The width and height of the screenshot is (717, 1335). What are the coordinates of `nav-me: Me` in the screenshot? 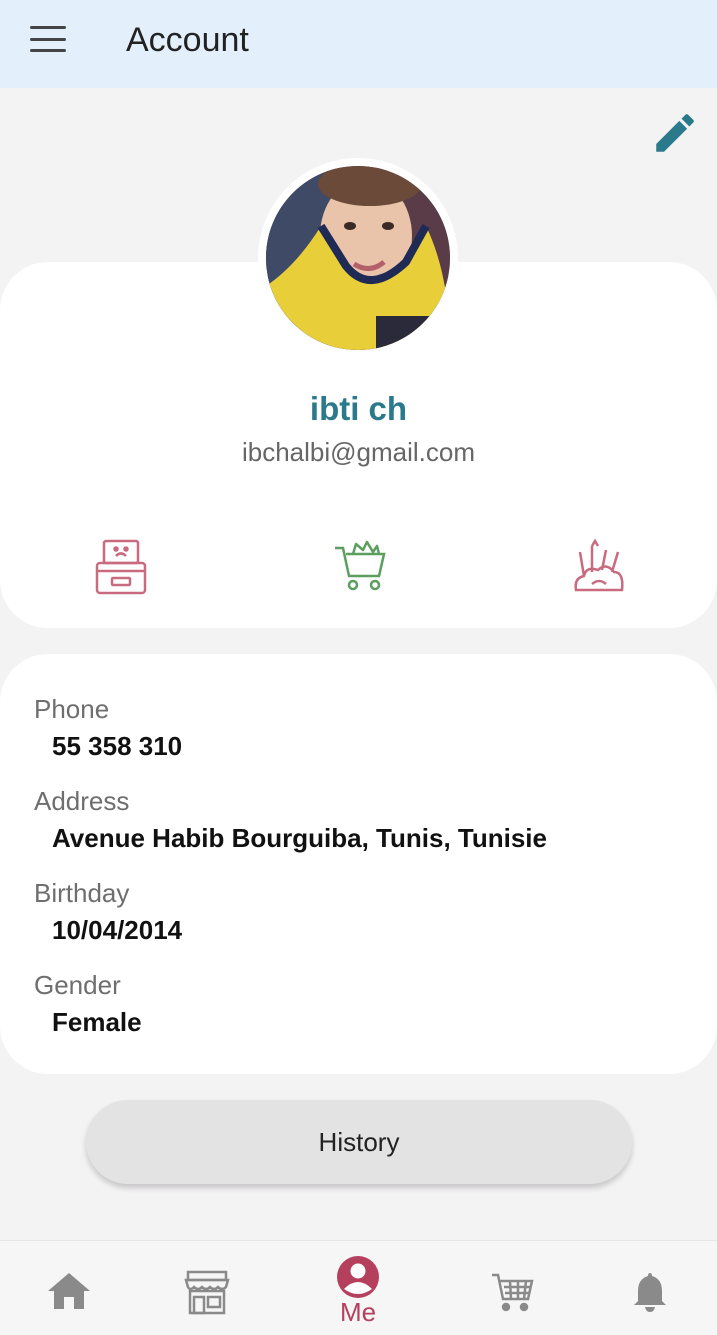 It's located at (358, 1288).